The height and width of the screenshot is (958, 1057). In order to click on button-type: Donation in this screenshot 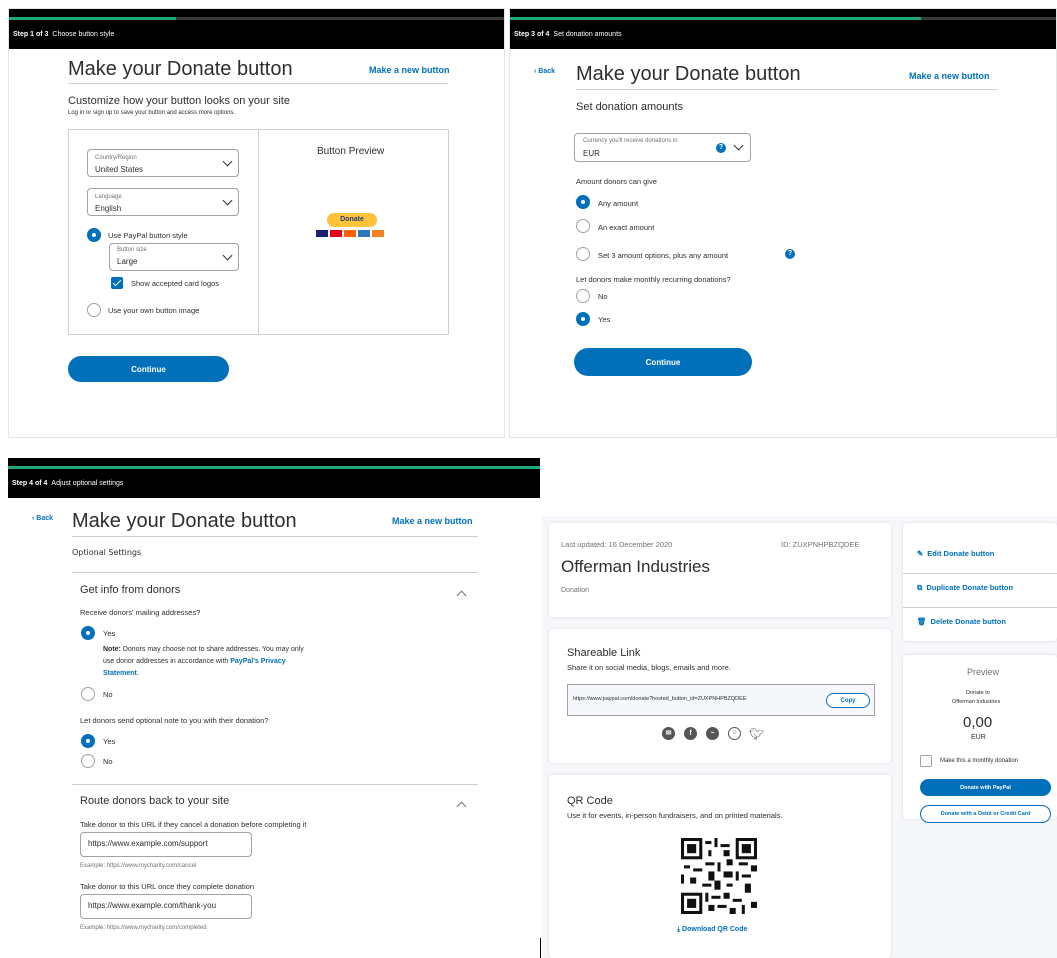, I will do `click(575, 590)`.